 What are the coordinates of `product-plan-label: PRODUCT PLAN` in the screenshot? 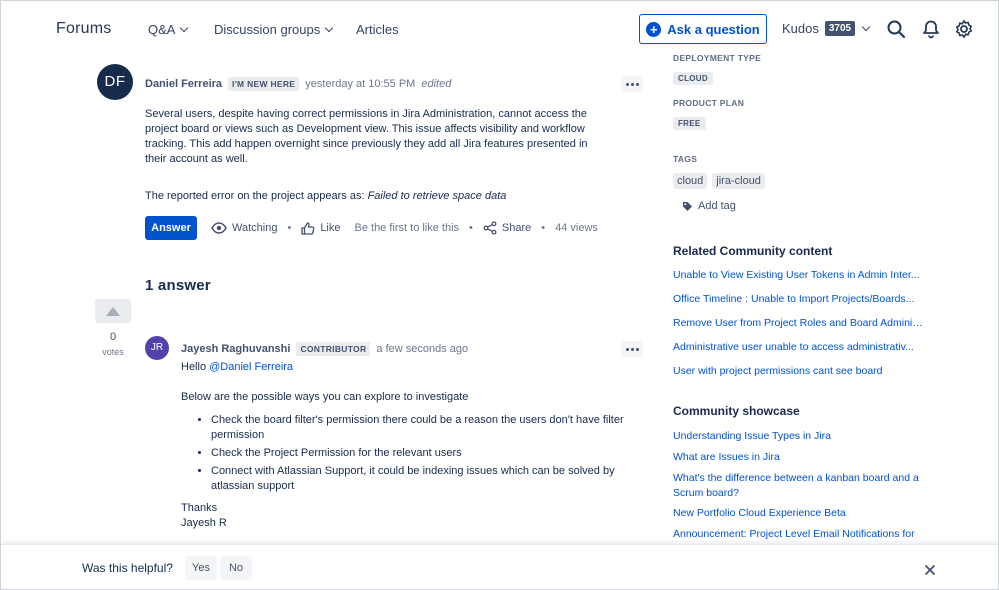 It's located at (709, 103).